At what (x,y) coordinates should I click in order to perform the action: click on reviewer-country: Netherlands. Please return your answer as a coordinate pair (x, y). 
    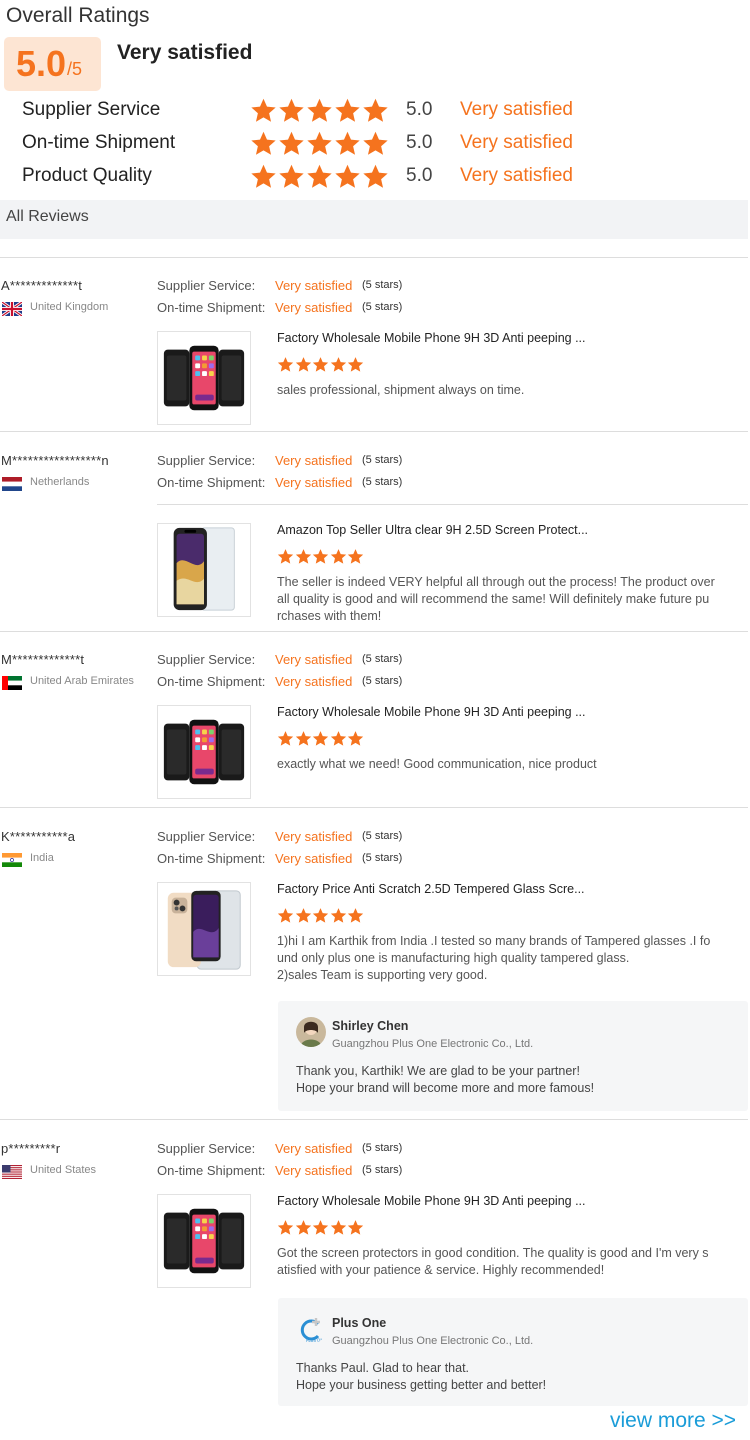
    Looking at the image, I should click on (60, 482).